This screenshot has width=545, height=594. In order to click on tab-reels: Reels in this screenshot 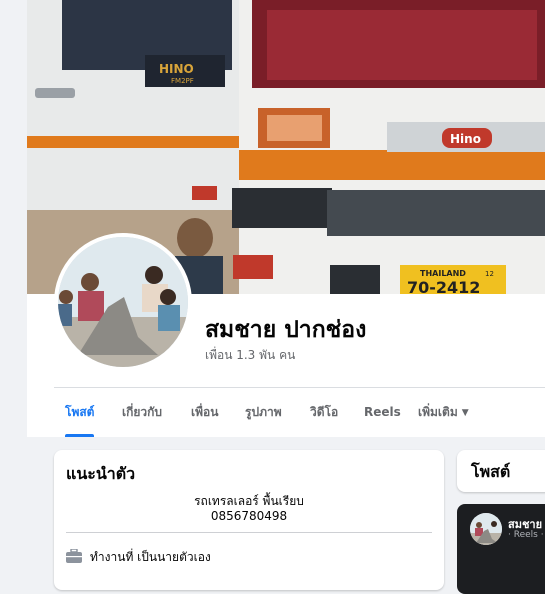, I will do `click(382, 412)`.